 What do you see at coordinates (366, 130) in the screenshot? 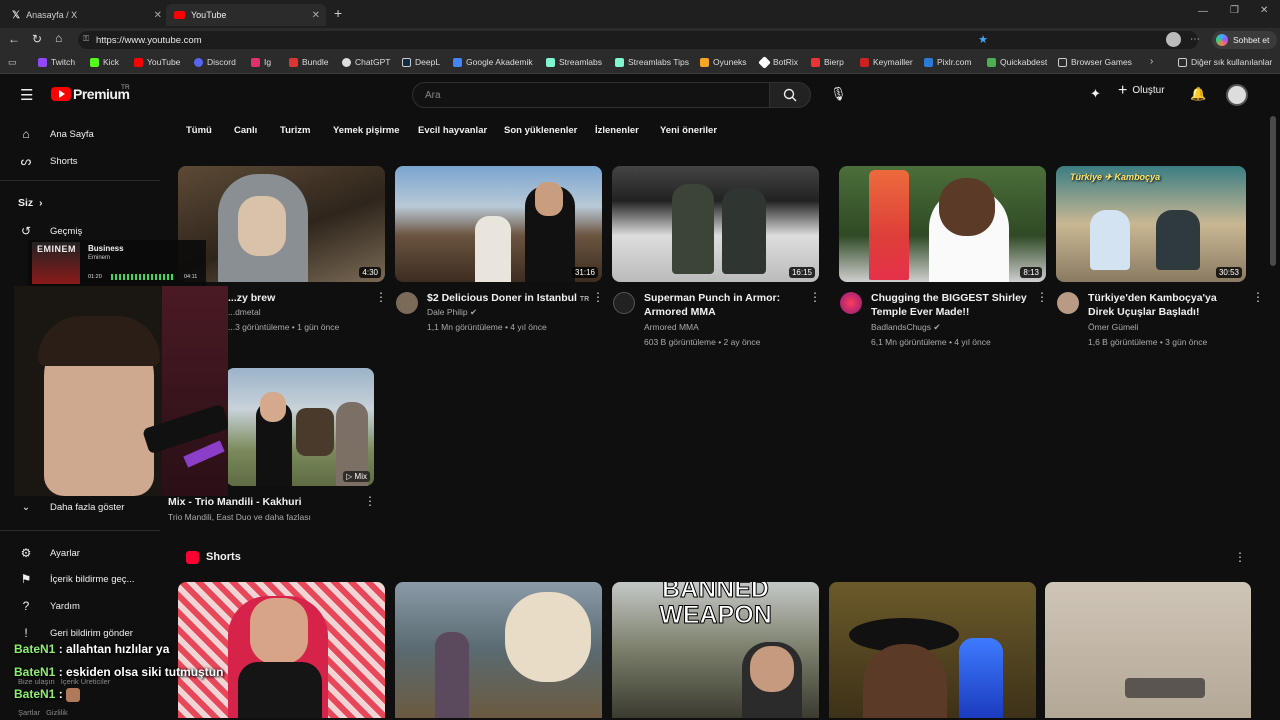
I see `chip-cooking: Yemek pişirme` at bounding box center [366, 130].